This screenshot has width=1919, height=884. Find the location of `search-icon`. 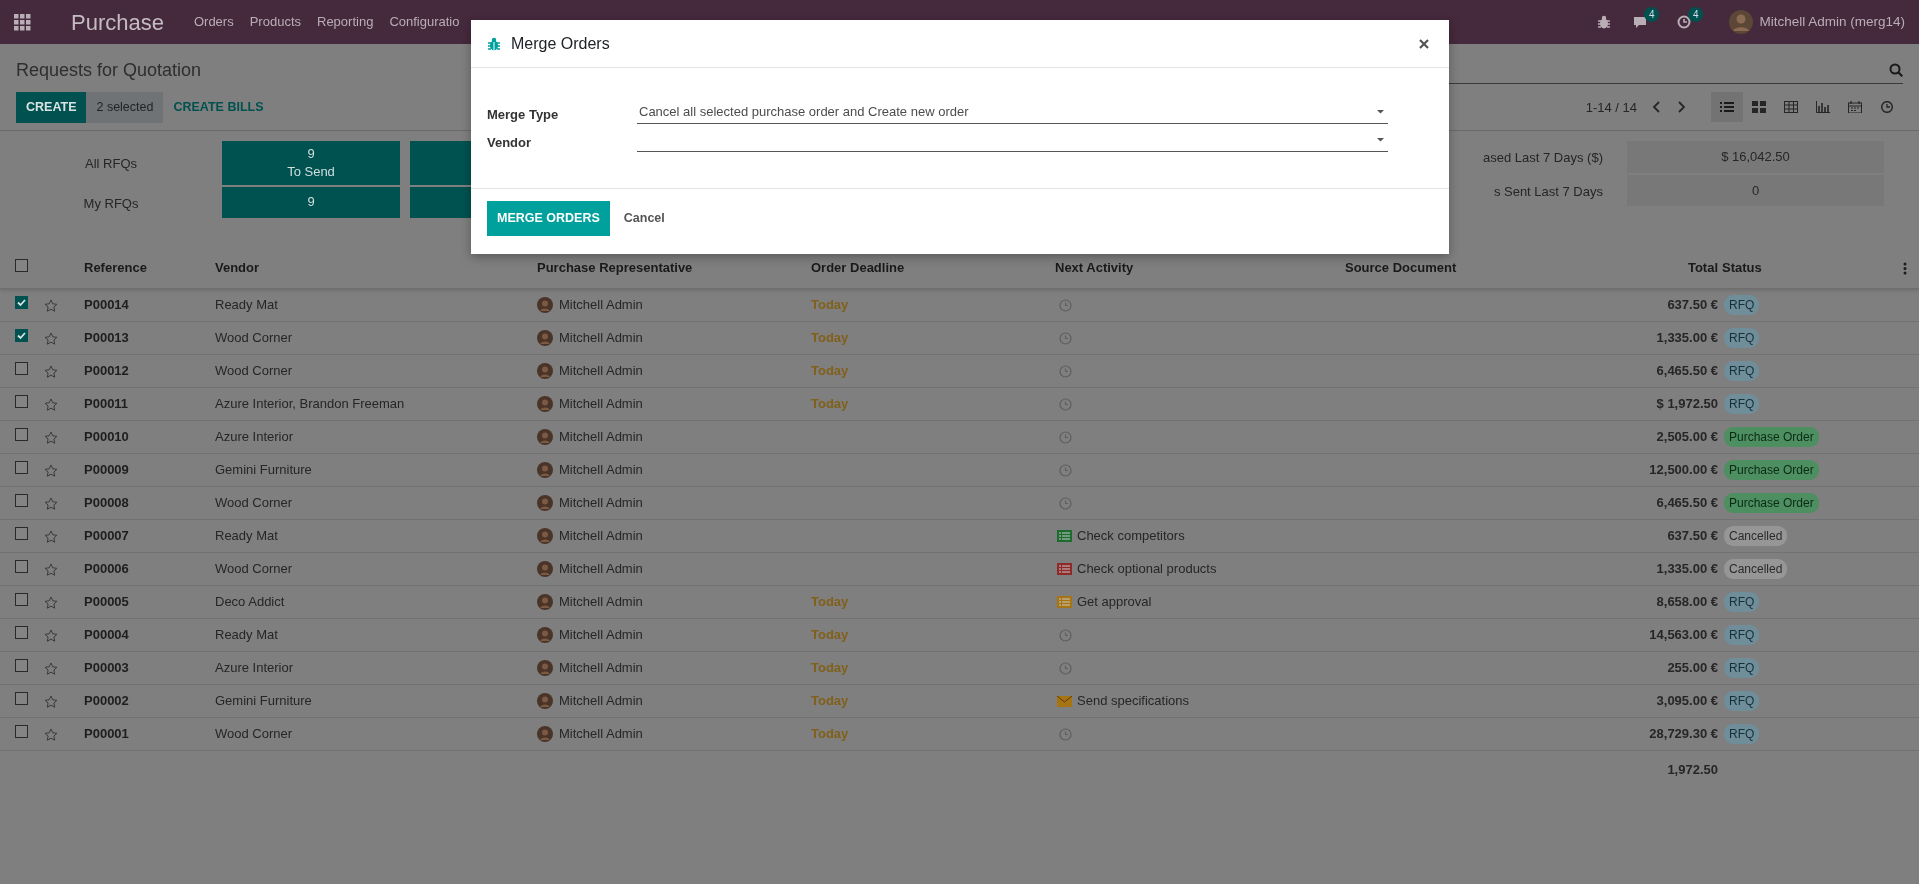

search-icon is located at coordinates (1896, 69).